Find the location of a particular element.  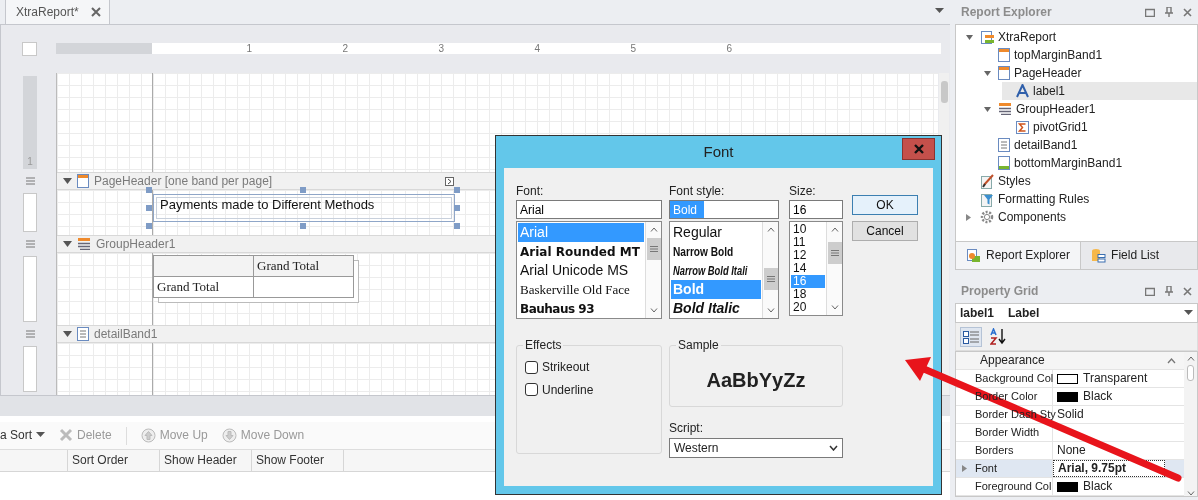

tab-title: XtraReport* is located at coordinates (47, 12).